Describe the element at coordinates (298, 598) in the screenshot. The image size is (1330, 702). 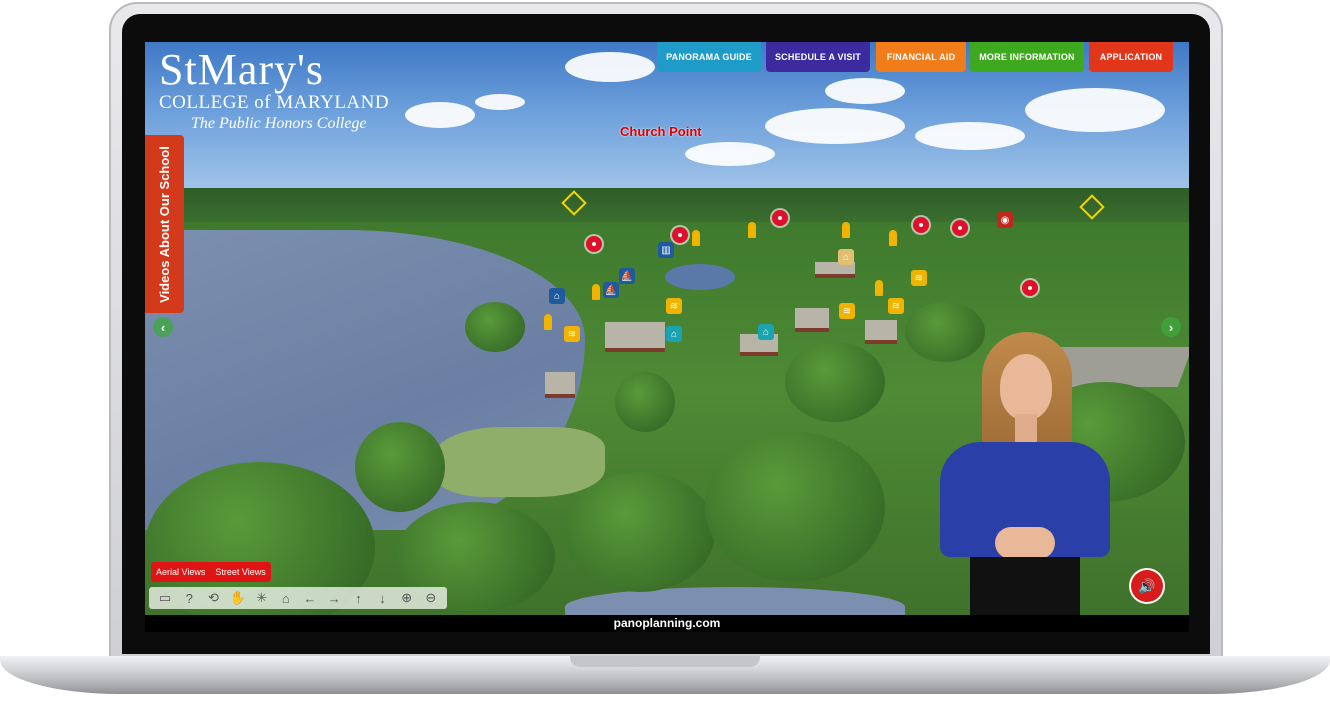
I see `panorama-toolbar: ▭ ? ⟲ ✋ ✳ ⌂ ← → ↑ ↓ ⊕ ⊖` at that location.